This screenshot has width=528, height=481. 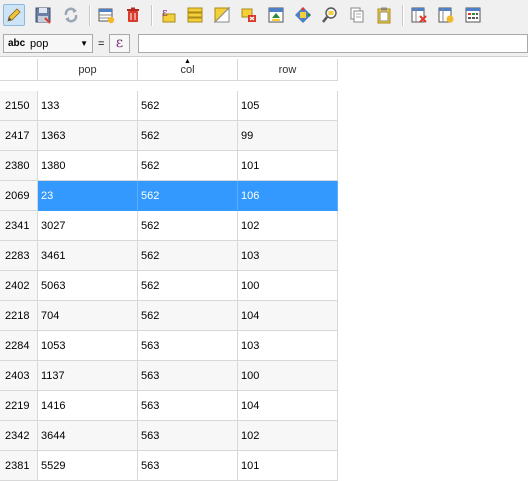 I want to click on move-top-icon, so click(x=276, y=15).